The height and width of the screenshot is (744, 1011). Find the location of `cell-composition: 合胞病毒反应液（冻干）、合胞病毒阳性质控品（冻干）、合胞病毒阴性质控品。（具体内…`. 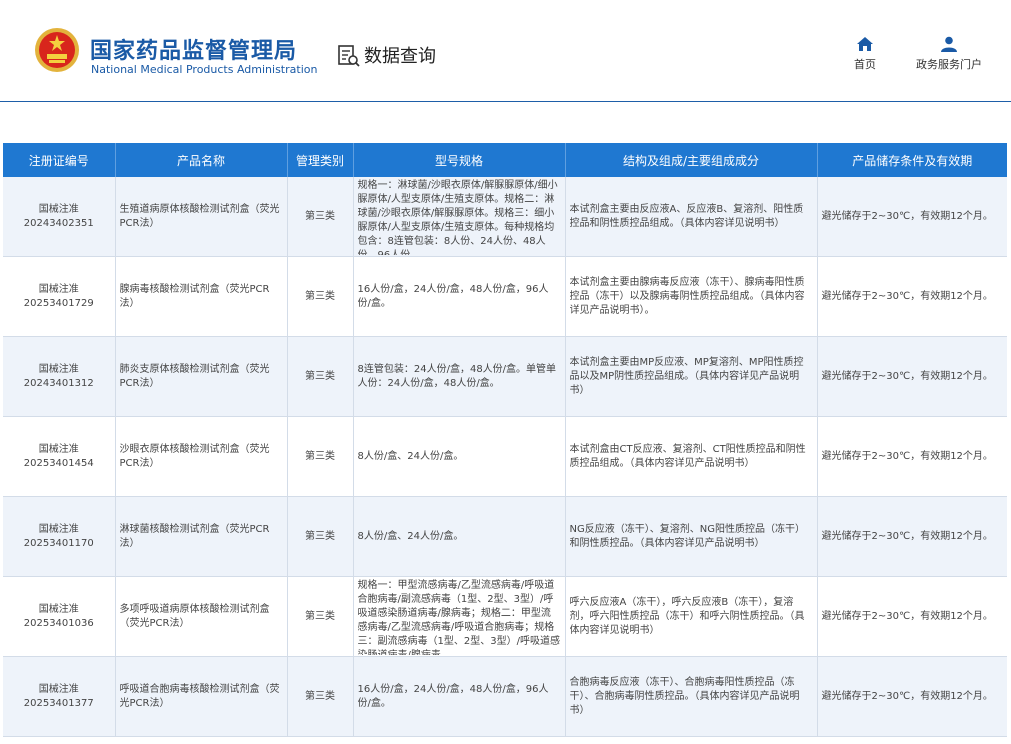

cell-composition: 合胞病毒反应液（冻干）、合胞病毒阳性质控品（冻干）、合胞病毒阴性质控品。（具体内… is located at coordinates (691, 696).